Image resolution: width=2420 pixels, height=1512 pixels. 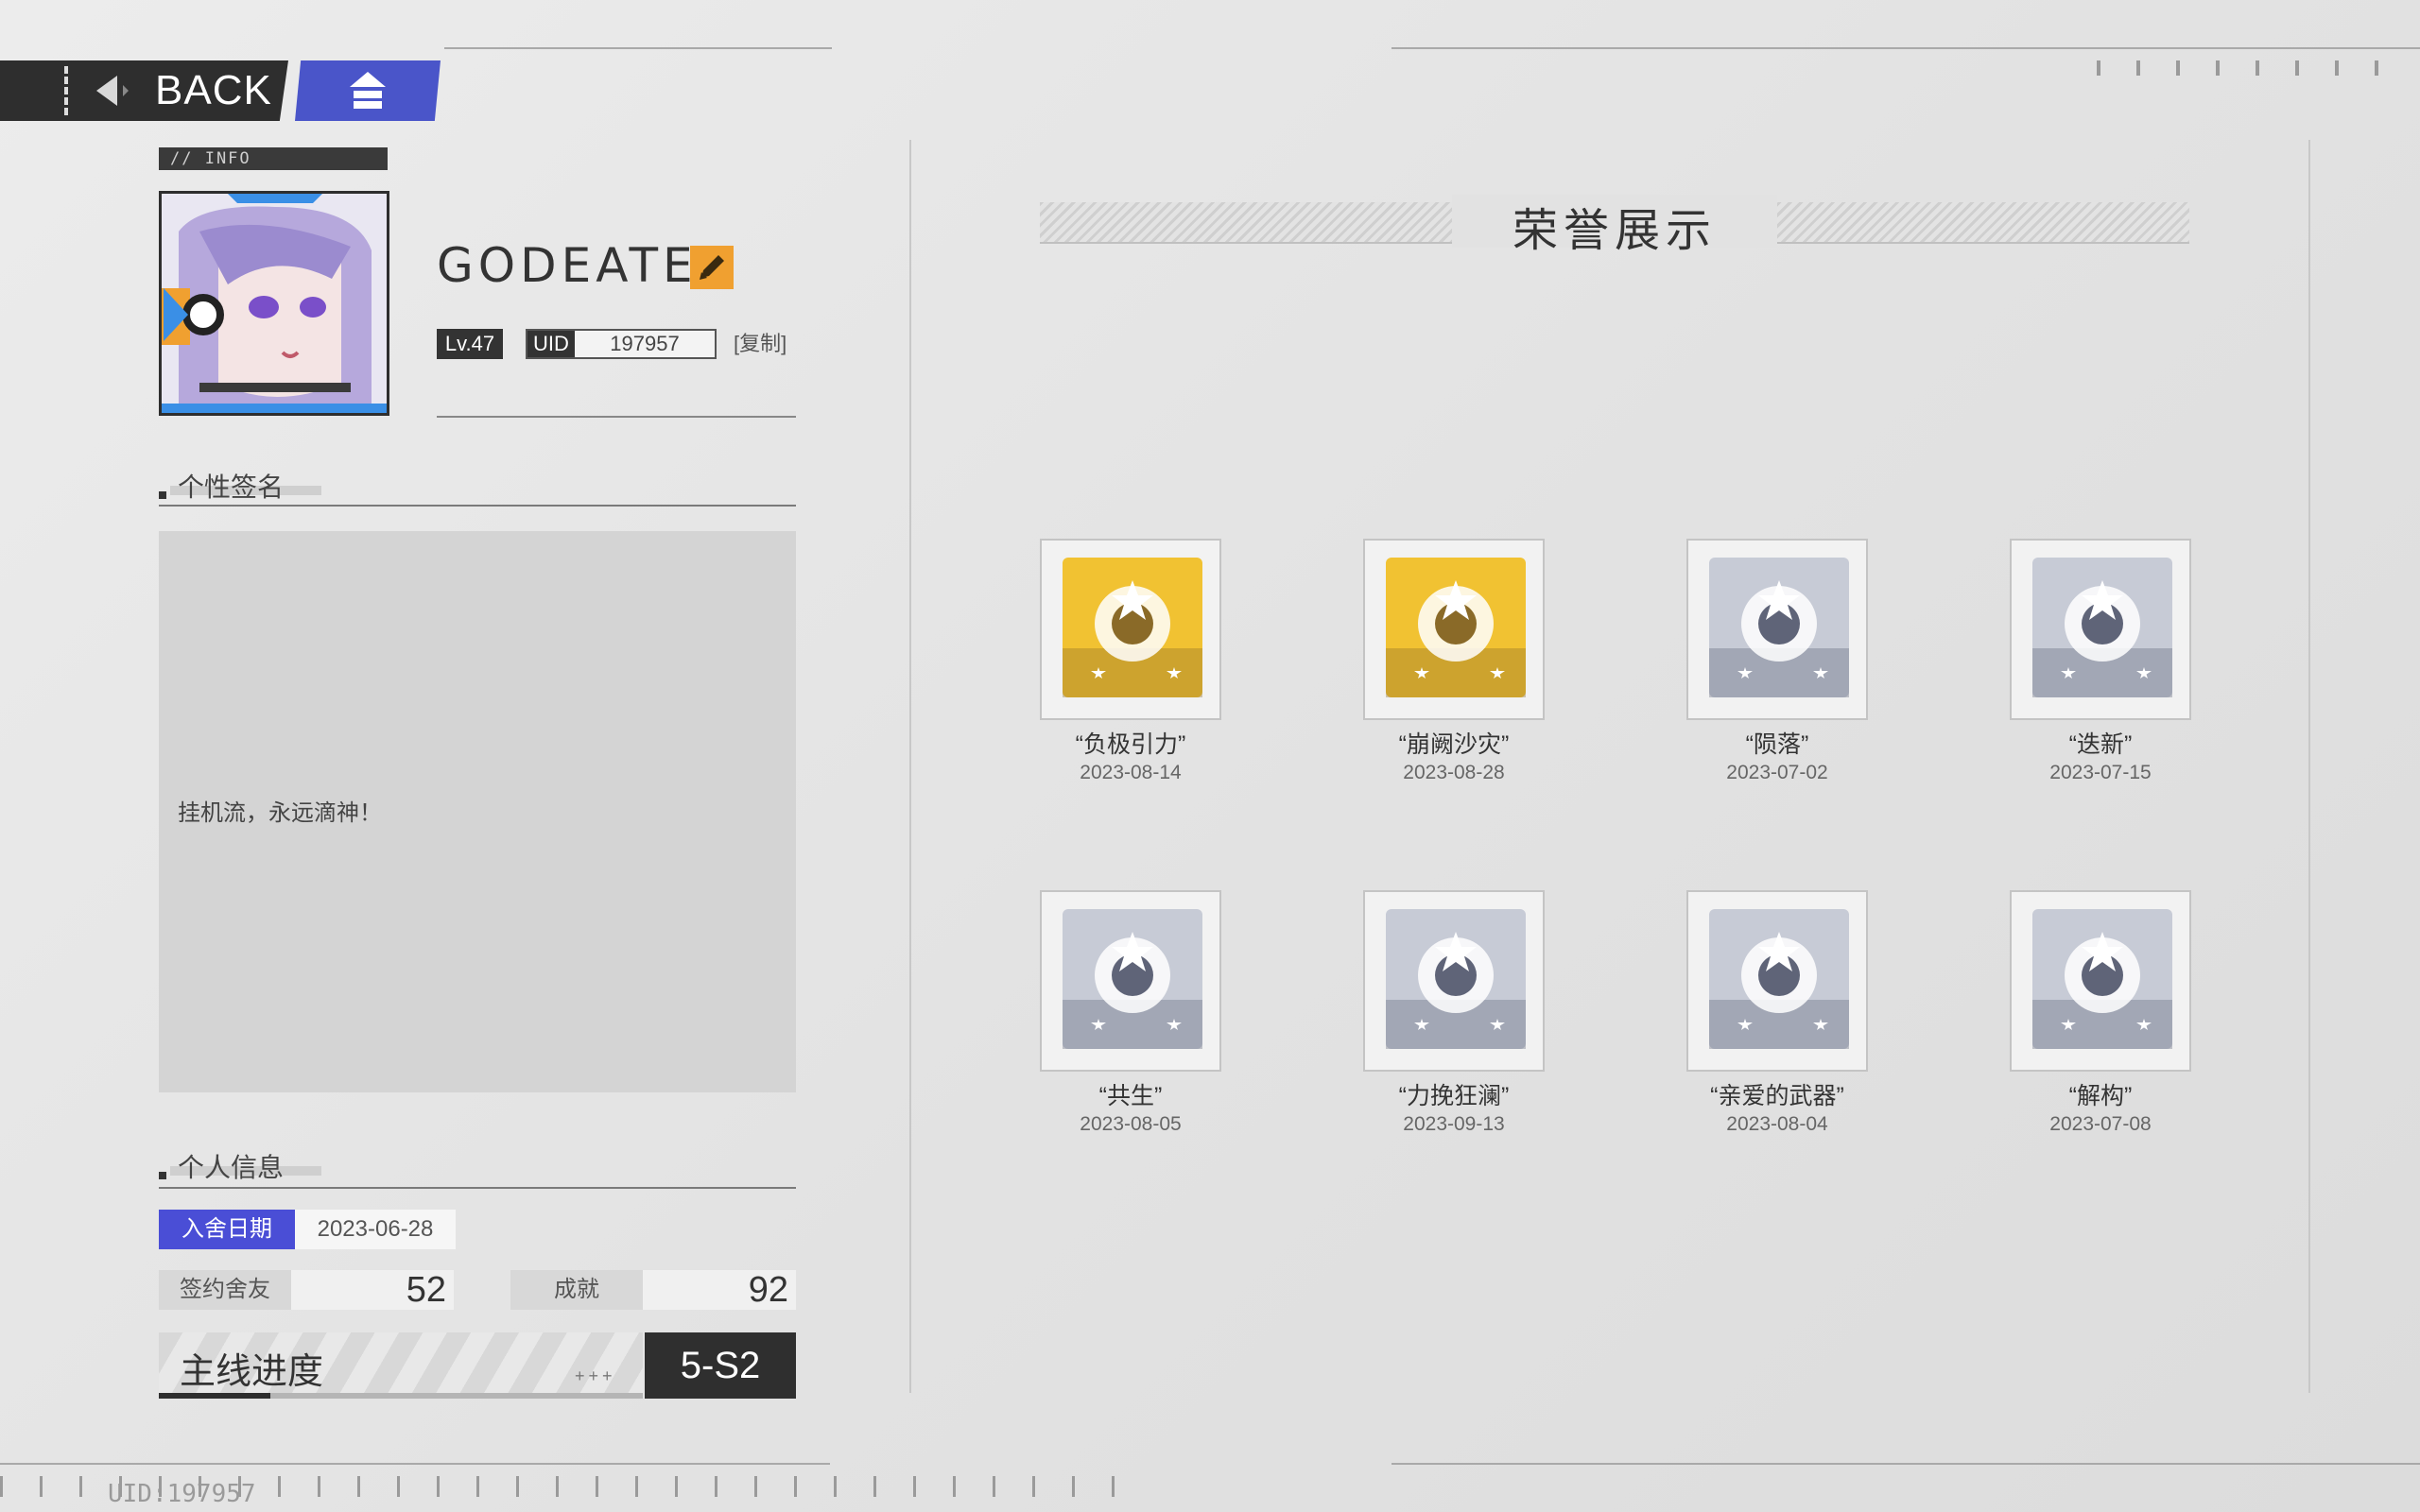 I want to click on progress-value: 5-S2, so click(x=721, y=1365).